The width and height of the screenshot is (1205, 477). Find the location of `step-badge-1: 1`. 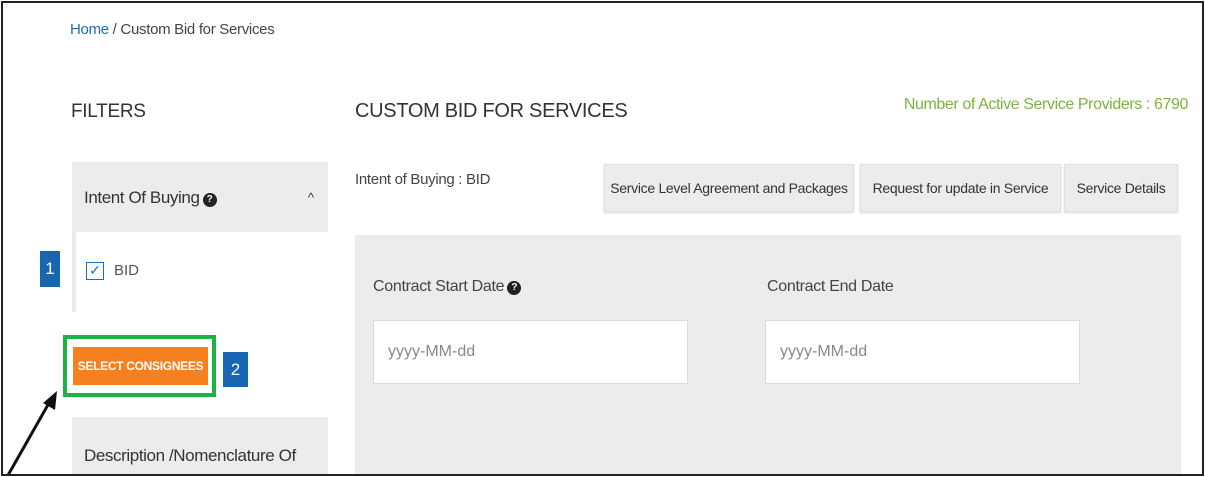

step-badge-1: 1 is located at coordinates (50, 269).